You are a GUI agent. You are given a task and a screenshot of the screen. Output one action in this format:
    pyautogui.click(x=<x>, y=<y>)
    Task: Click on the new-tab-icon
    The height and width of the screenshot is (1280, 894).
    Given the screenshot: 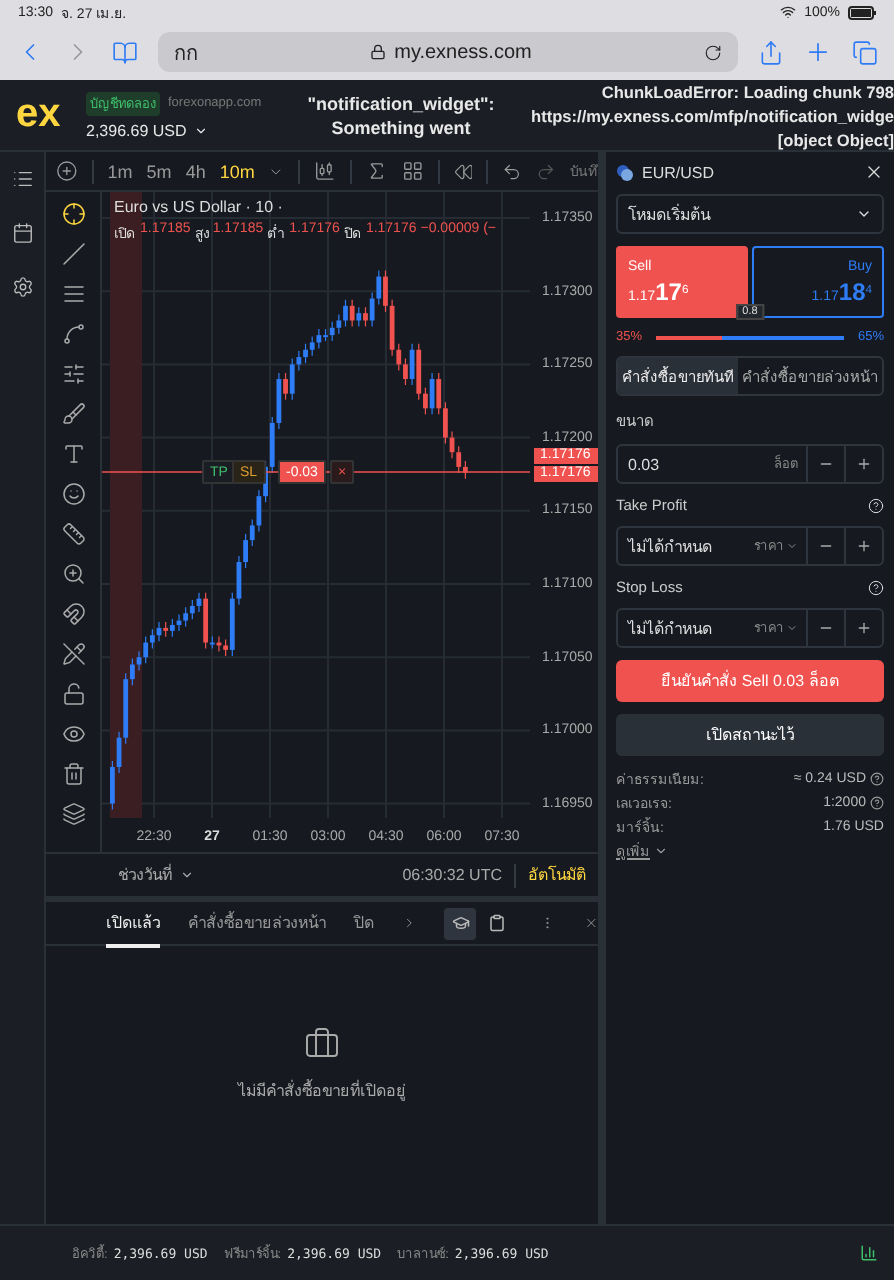 What is the action you would take?
    pyautogui.click(x=818, y=52)
    